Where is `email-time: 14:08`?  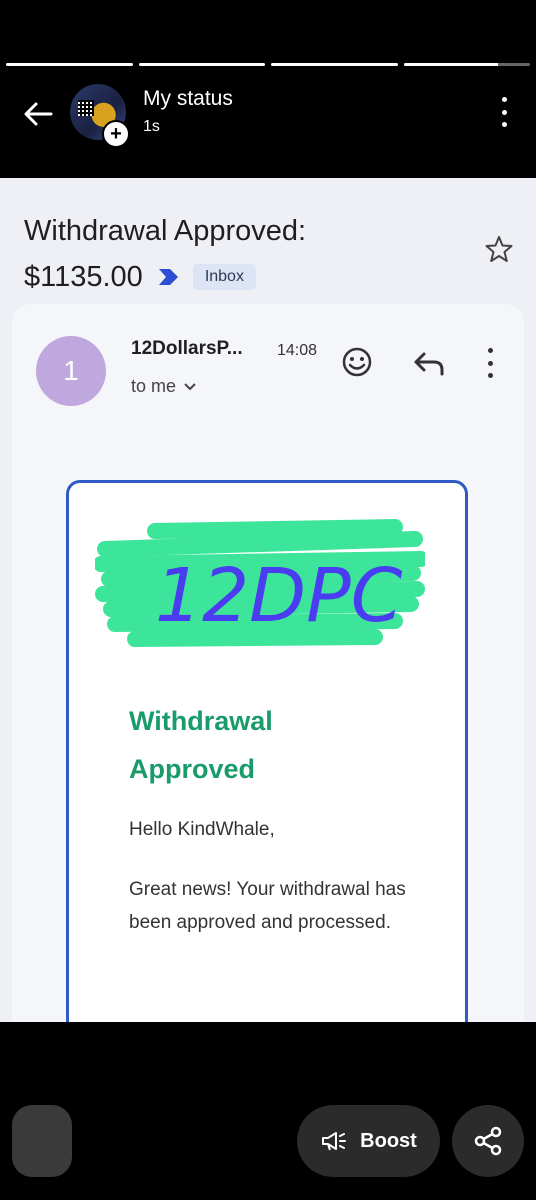 email-time: 14:08 is located at coordinates (297, 350).